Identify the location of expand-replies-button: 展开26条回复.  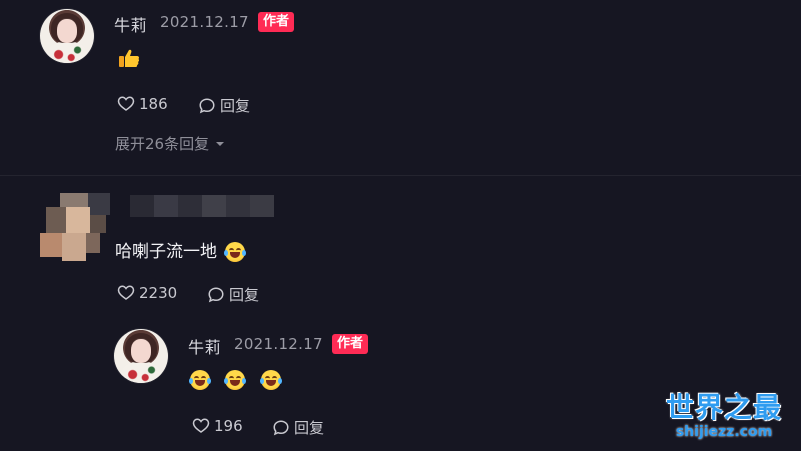
(170, 143).